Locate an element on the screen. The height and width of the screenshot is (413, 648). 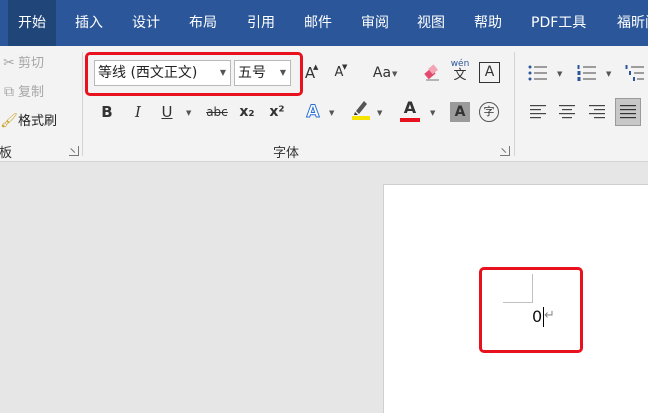
text-effects-dropdown-icon: ▼ is located at coordinates (331, 113).